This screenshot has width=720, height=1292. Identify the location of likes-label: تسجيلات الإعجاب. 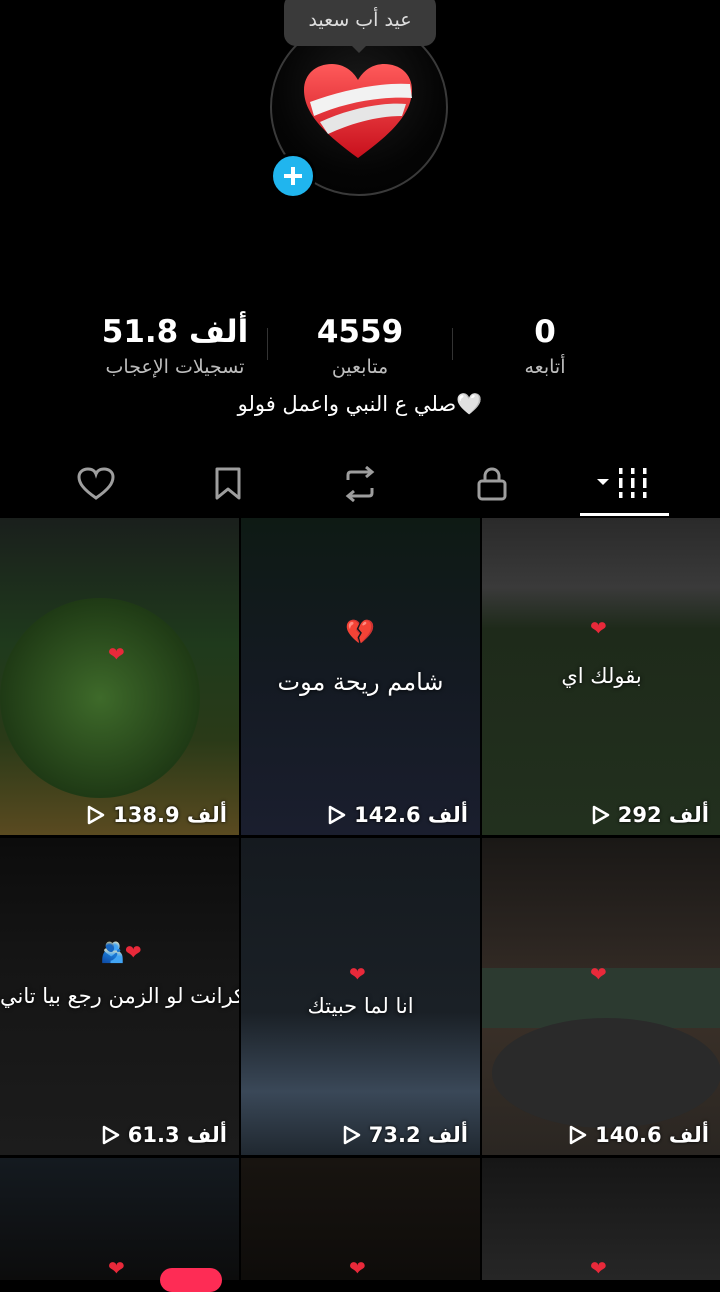
(175, 367).